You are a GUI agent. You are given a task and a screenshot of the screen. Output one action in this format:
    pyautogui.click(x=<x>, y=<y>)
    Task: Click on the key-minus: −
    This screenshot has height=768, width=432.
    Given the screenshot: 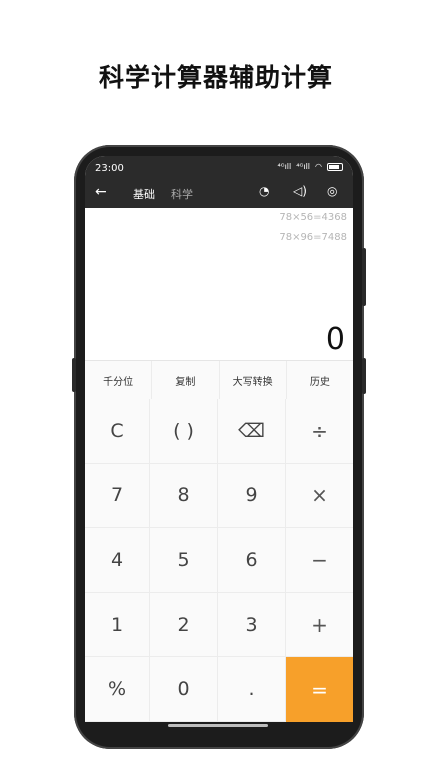 What is the action you would take?
    pyautogui.click(x=319, y=560)
    